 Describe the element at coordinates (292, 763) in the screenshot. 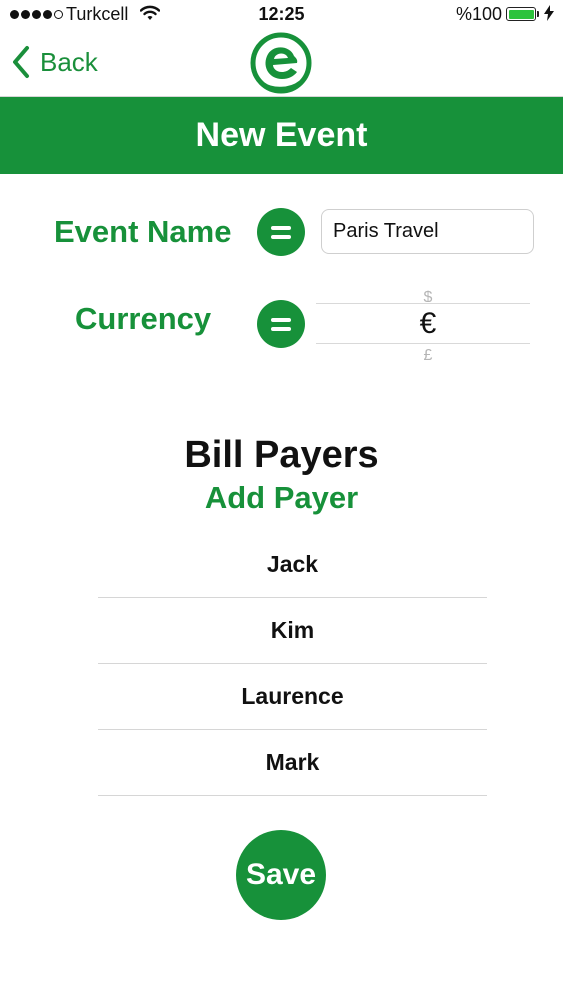

I see `payer-row: Mark` at that location.